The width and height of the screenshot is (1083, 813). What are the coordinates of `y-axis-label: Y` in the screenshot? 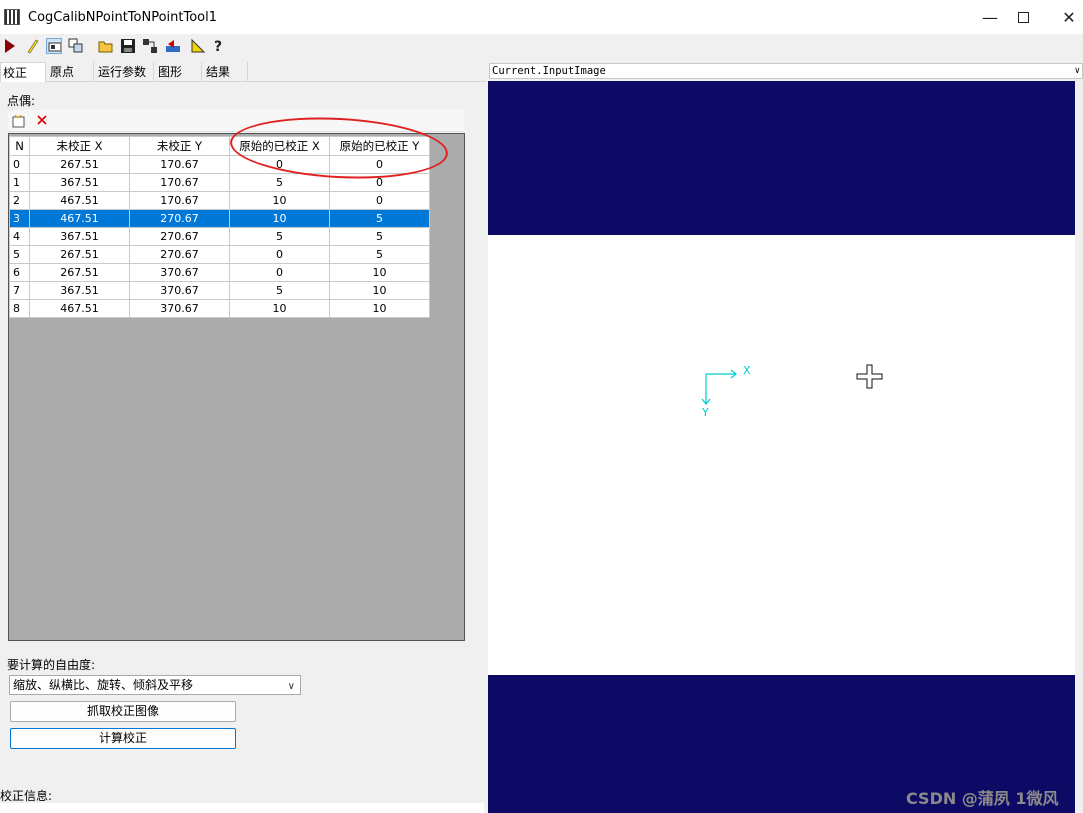 It's located at (705, 412).